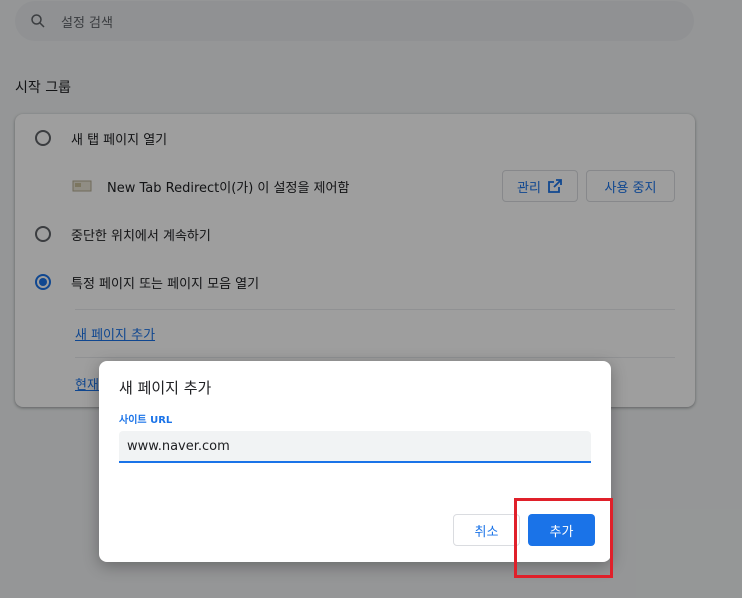 This screenshot has width=742, height=598. Describe the element at coordinates (486, 530) in the screenshot. I see `cancel-button: 취소` at that location.